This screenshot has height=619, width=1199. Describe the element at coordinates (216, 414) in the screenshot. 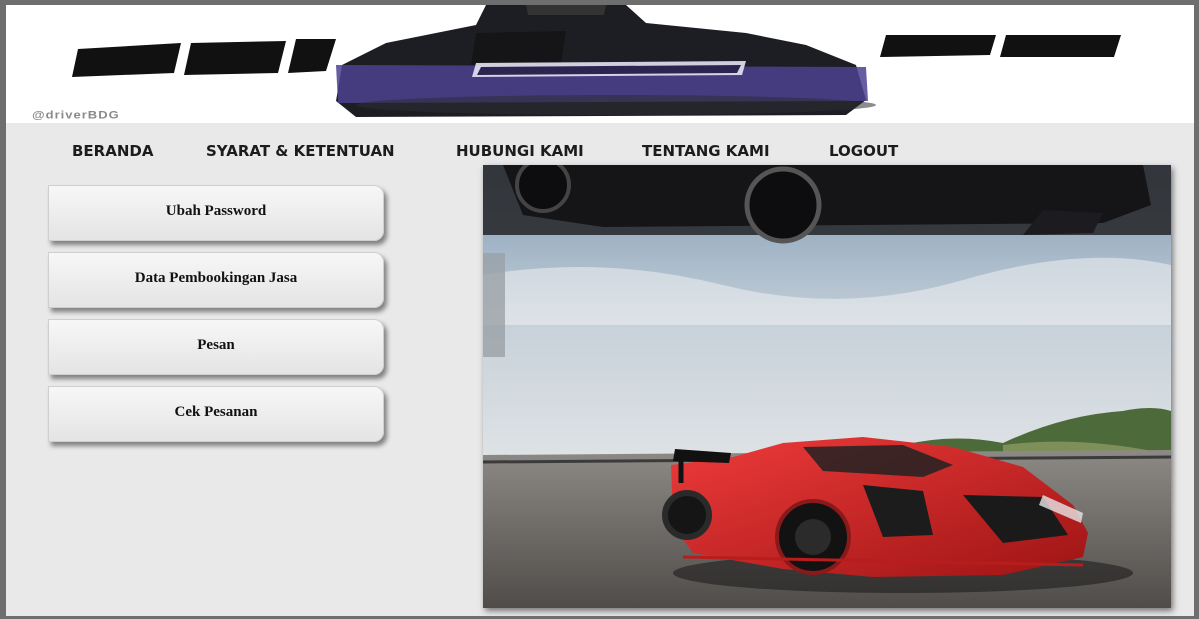

I see `cek-pesanan-button: Cek Pesanan` at that location.